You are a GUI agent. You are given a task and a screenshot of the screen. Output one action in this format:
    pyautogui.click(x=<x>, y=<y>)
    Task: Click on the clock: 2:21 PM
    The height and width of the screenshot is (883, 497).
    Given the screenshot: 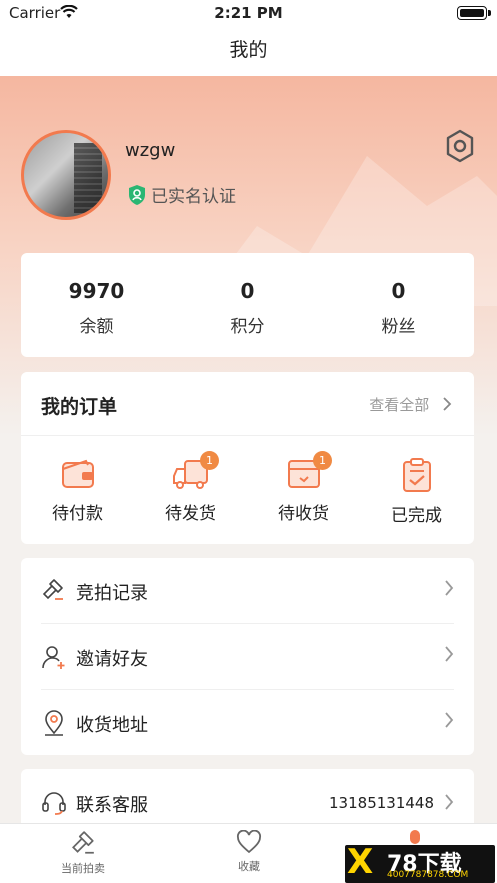 What is the action you would take?
    pyautogui.click(x=248, y=13)
    